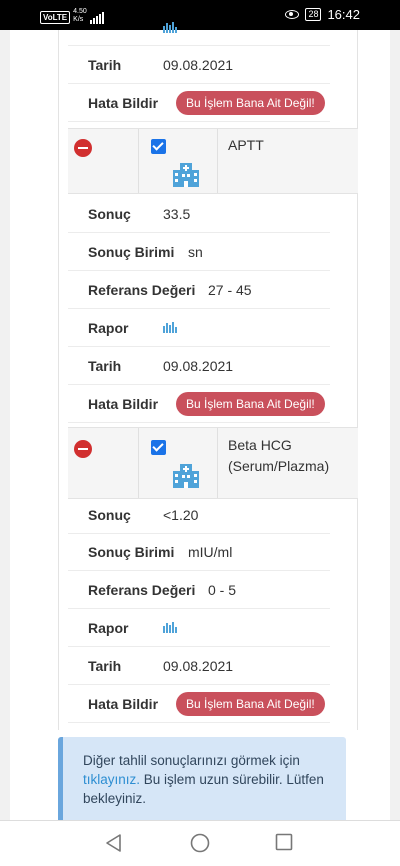 The height and width of the screenshot is (866, 400). Describe the element at coordinates (199, 28) in the screenshot. I see `rapor-row-partial` at that location.